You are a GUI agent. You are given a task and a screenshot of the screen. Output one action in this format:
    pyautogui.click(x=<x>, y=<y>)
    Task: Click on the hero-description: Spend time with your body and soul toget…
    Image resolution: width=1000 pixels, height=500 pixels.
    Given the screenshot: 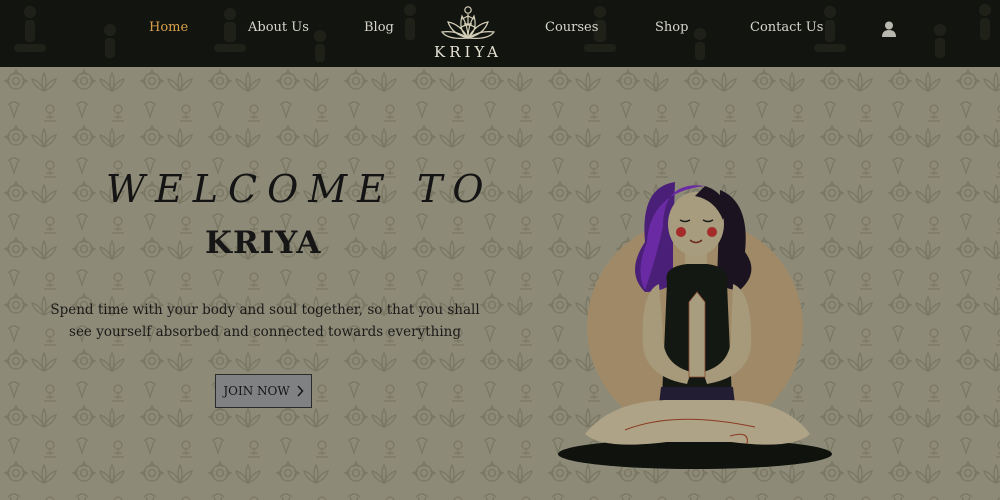 What is the action you would take?
    pyautogui.click(x=265, y=321)
    